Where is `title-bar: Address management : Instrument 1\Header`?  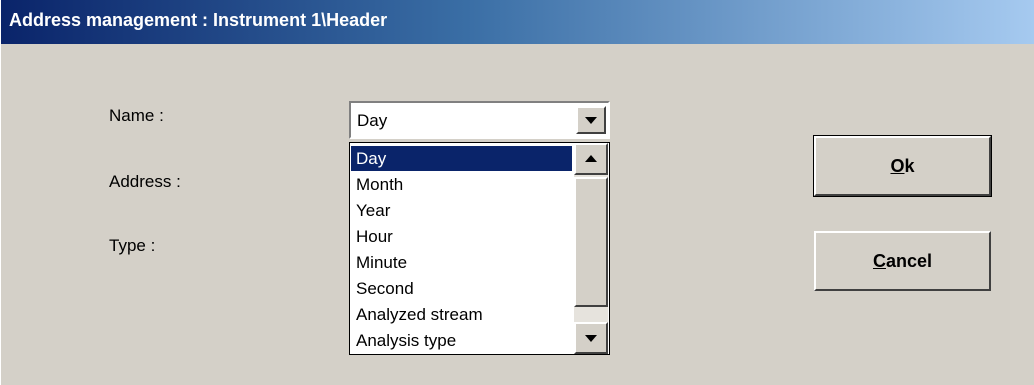 title-bar: Address management : Instrument 1\Header is located at coordinates (517, 22).